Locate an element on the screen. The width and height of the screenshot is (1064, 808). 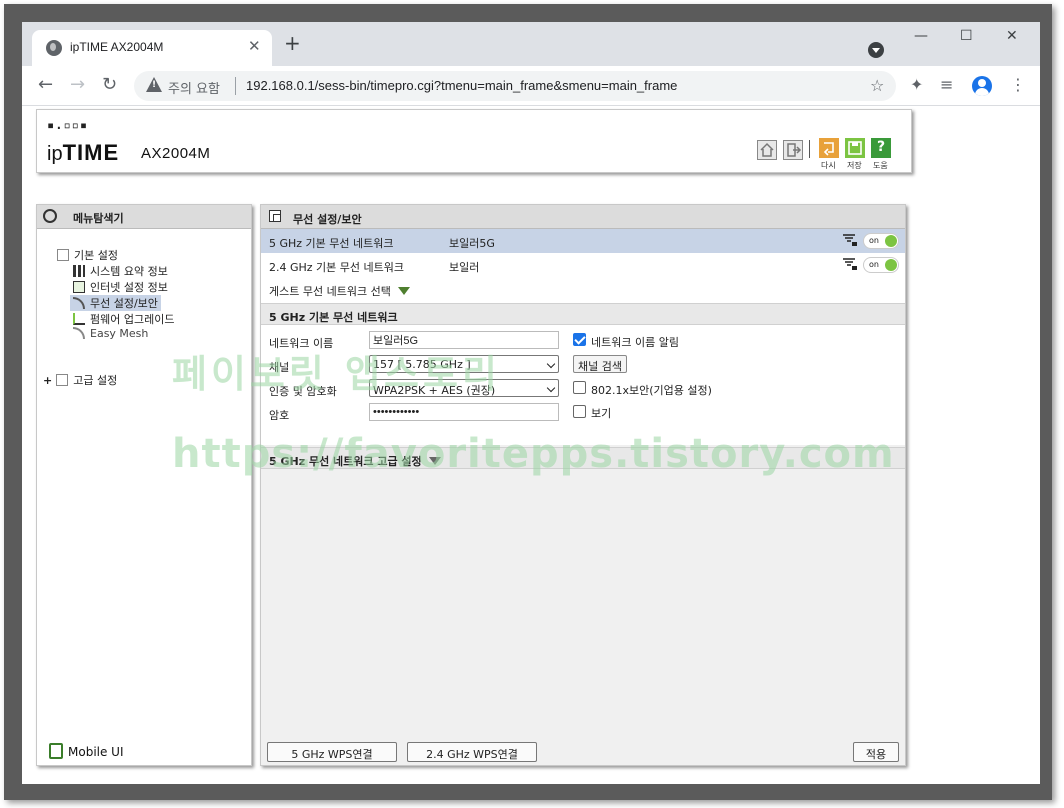
password-label: 암호 is located at coordinates (279, 415).